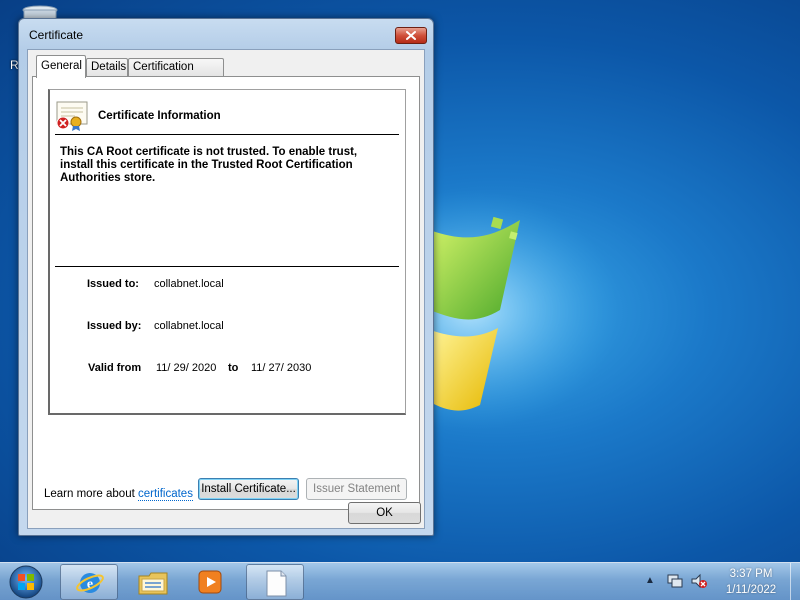 This screenshot has width=800, height=600. What do you see at coordinates (675, 581) in the screenshot?
I see `network-icon` at bounding box center [675, 581].